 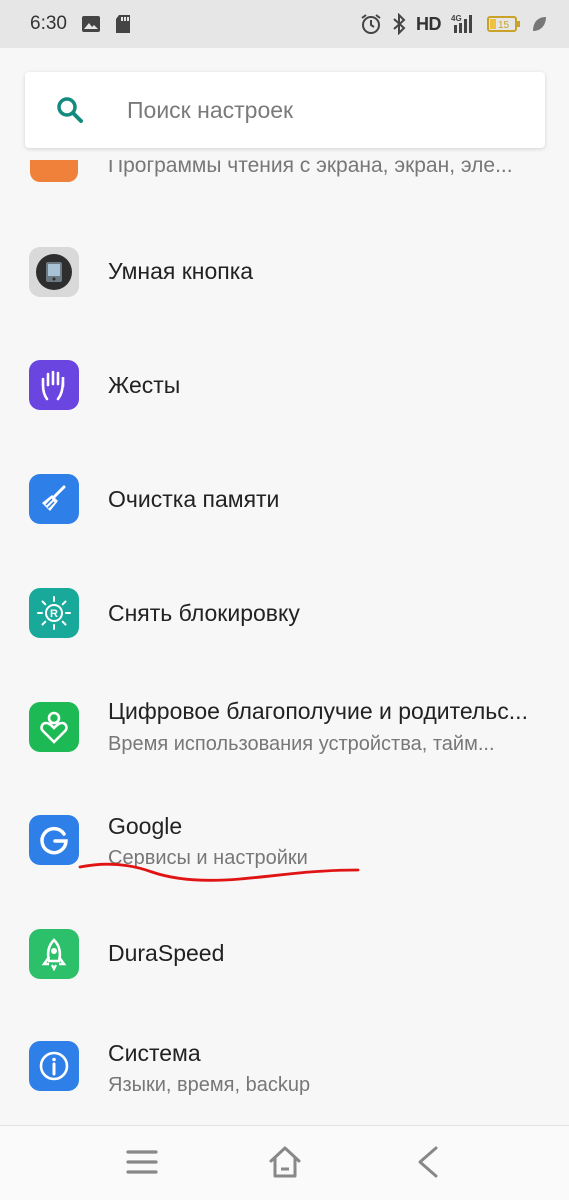 I want to click on search-input: Поиск настроек, so click(x=210, y=110).